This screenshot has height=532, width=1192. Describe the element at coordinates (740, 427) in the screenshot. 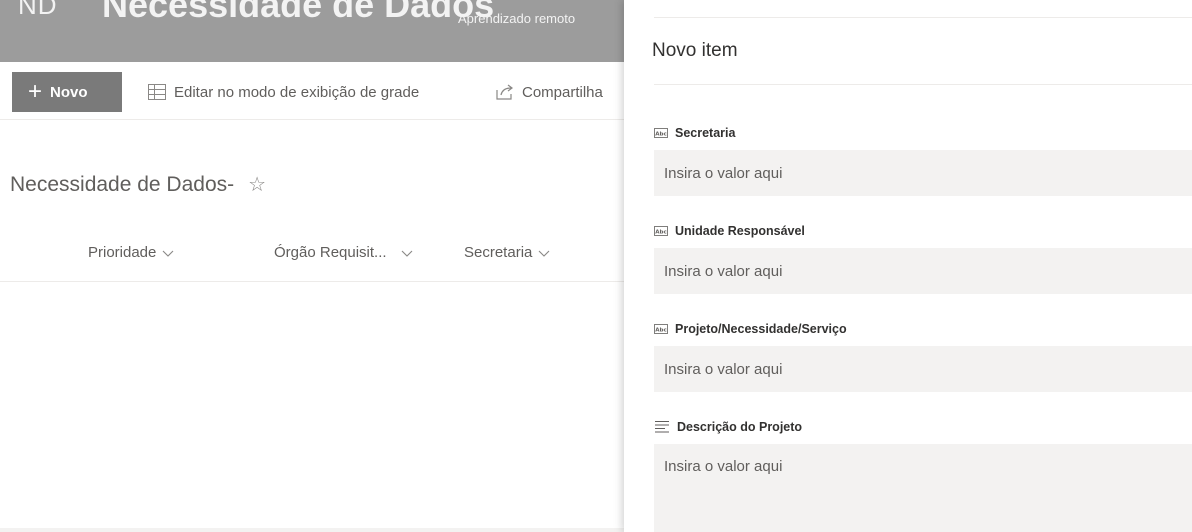

I see `field-label-text: Descrição do Projeto` at that location.